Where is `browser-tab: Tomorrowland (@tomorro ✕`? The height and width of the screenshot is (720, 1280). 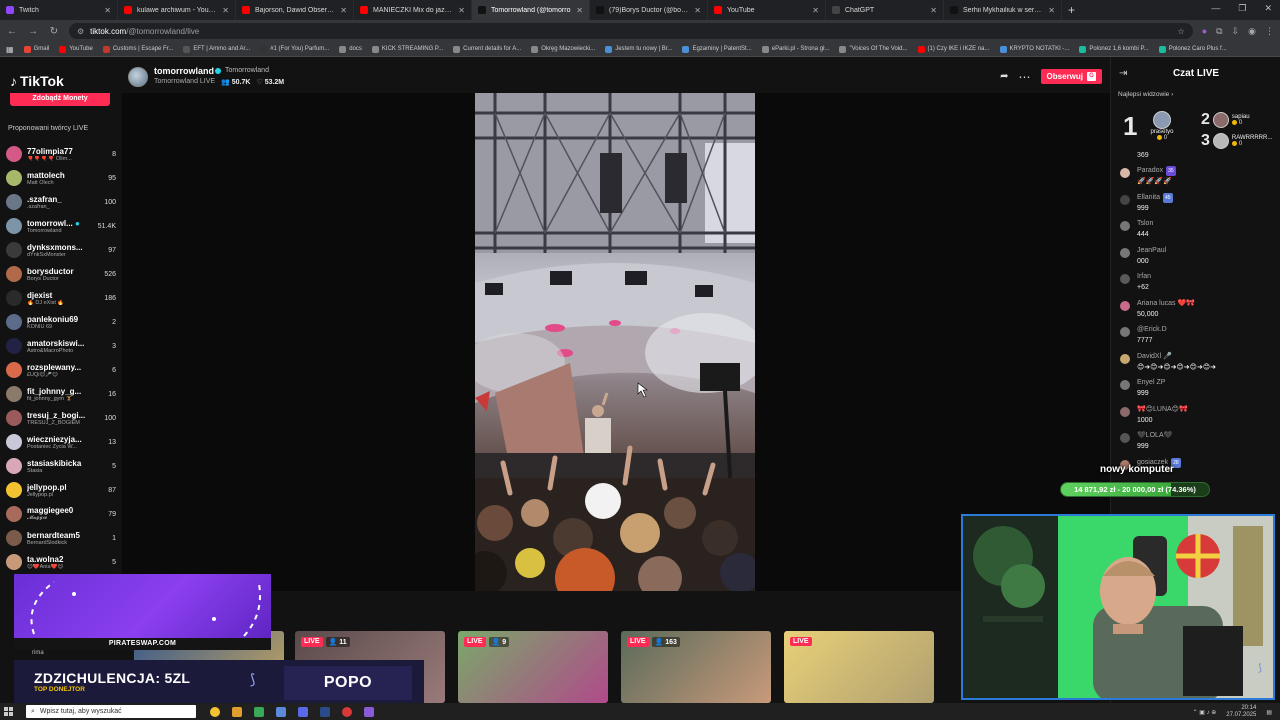 browser-tab: Tomorrowland (@tomorro ✕ is located at coordinates (531, 10).